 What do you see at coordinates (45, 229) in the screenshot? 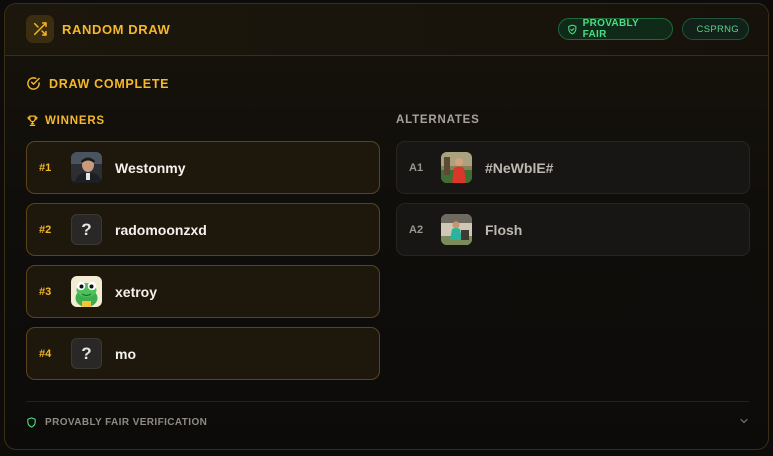
I see `winner-rank: #2` at bounding box center [45, 229].